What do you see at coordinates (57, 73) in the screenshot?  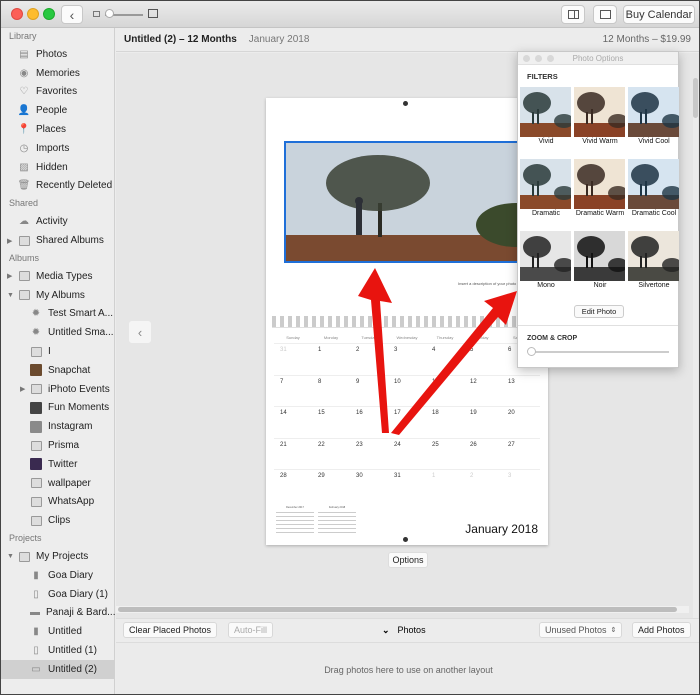 I see `sidebar-item-memories: ◉ Memories` at bounding box center [57, 73].